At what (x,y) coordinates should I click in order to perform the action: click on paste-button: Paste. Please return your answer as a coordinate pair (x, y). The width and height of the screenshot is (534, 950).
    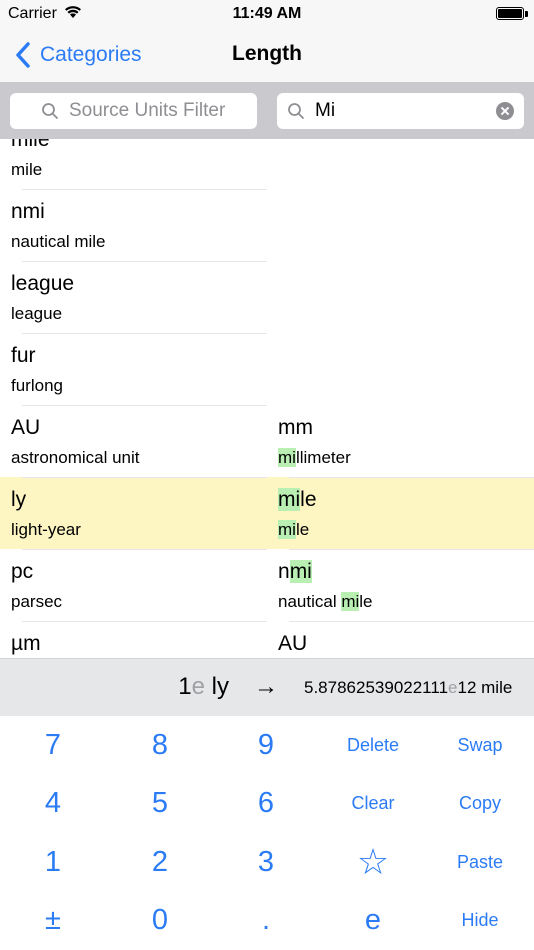
    Looking at the image, I should click on (480, 862).